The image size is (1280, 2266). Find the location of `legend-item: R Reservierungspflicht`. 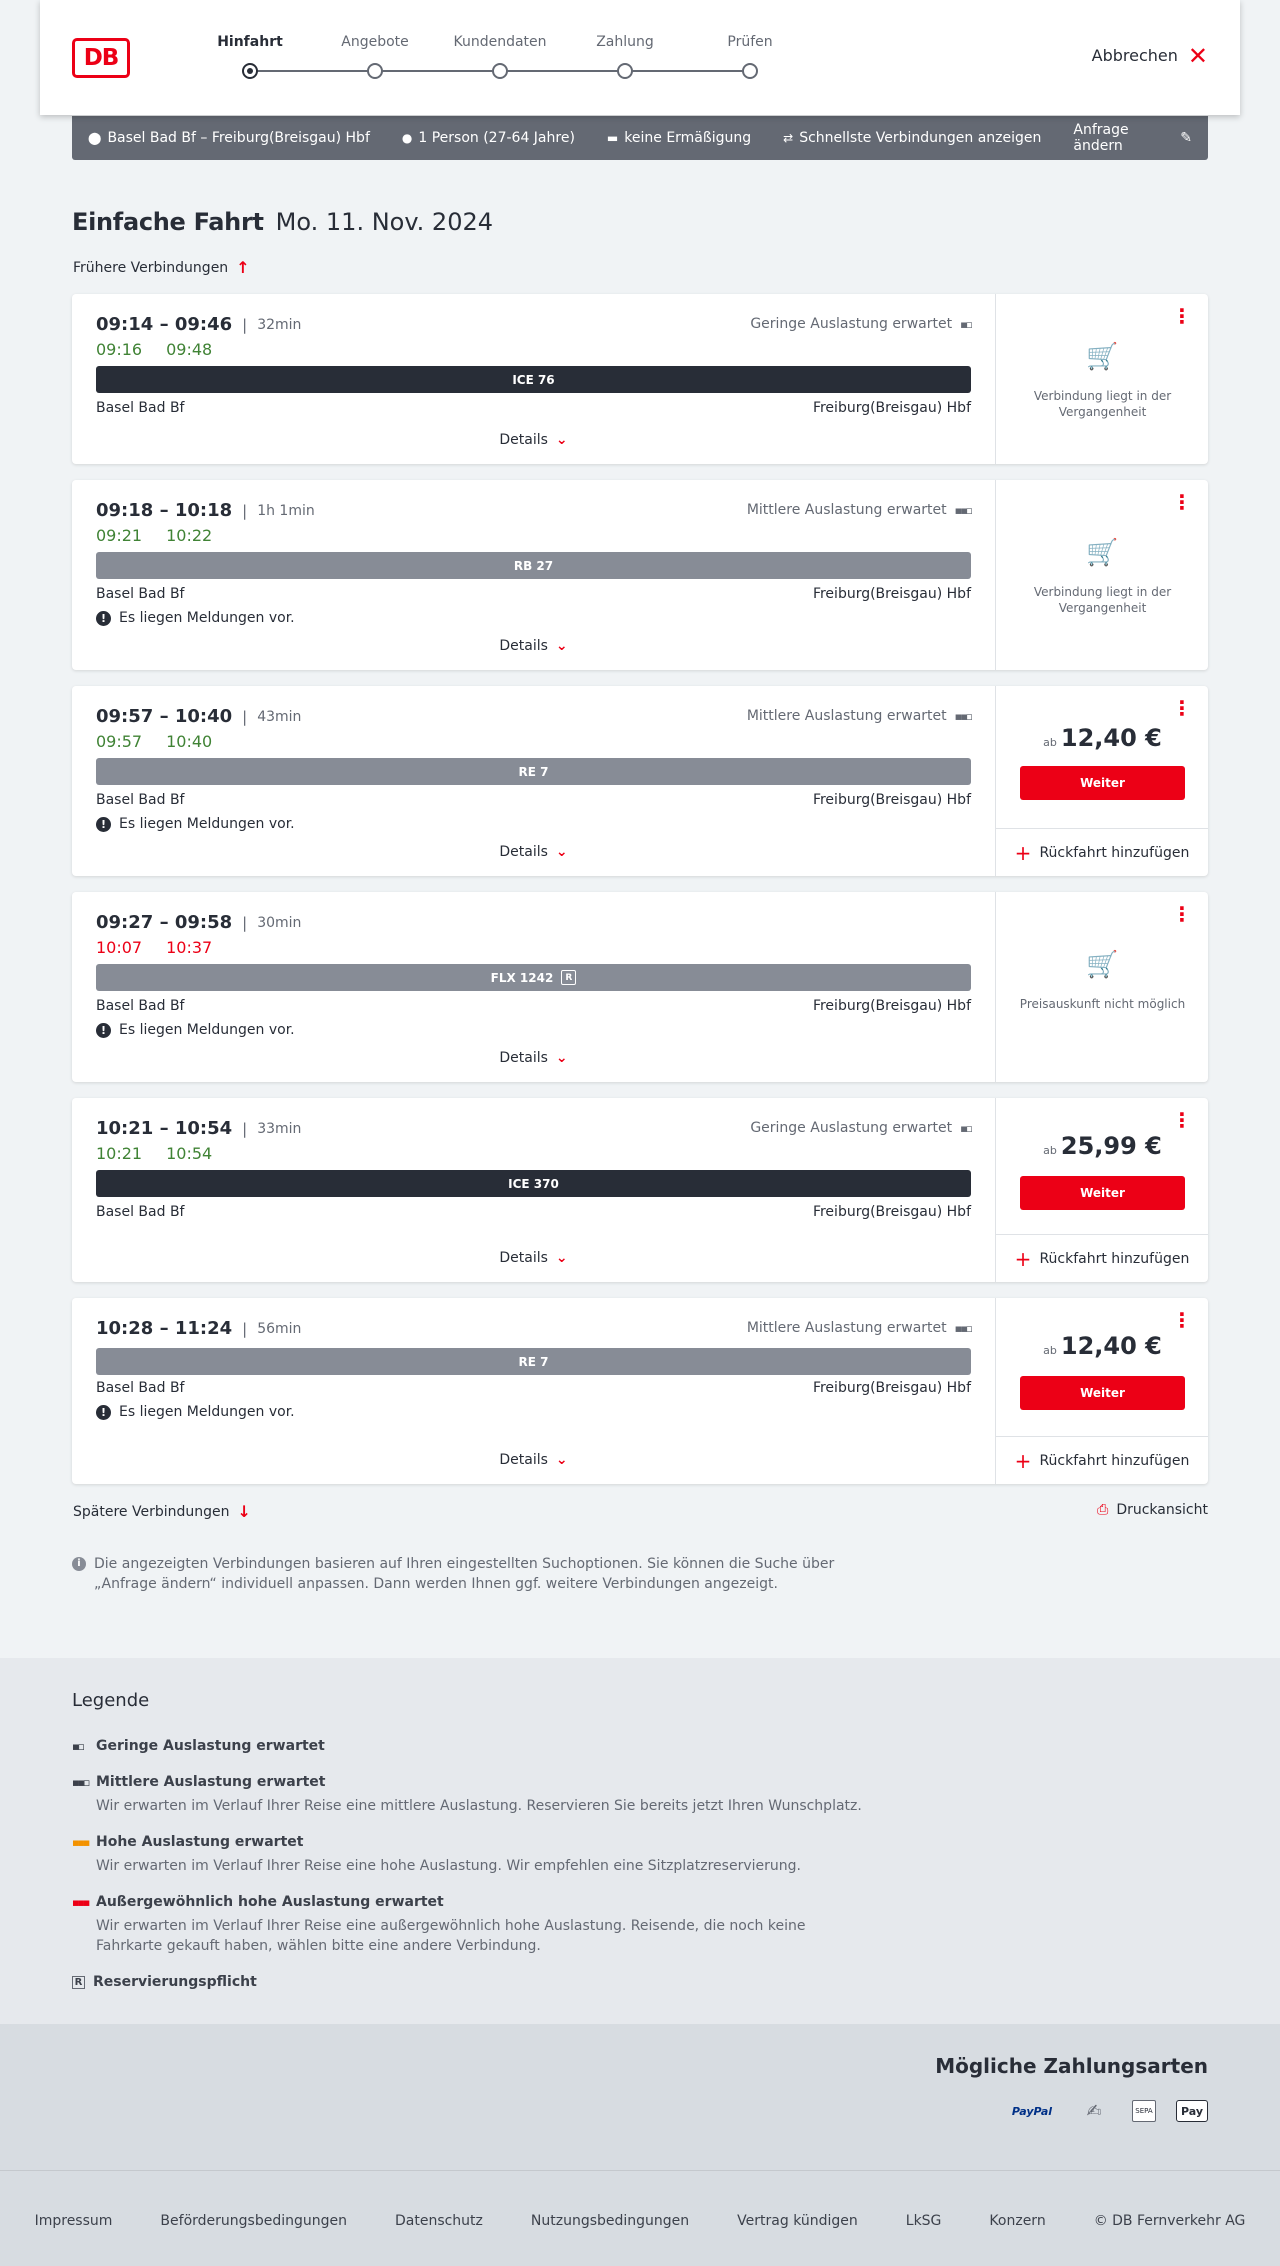

legend-item: R Reservierungspflicht is located at coordinates (164, 1982).